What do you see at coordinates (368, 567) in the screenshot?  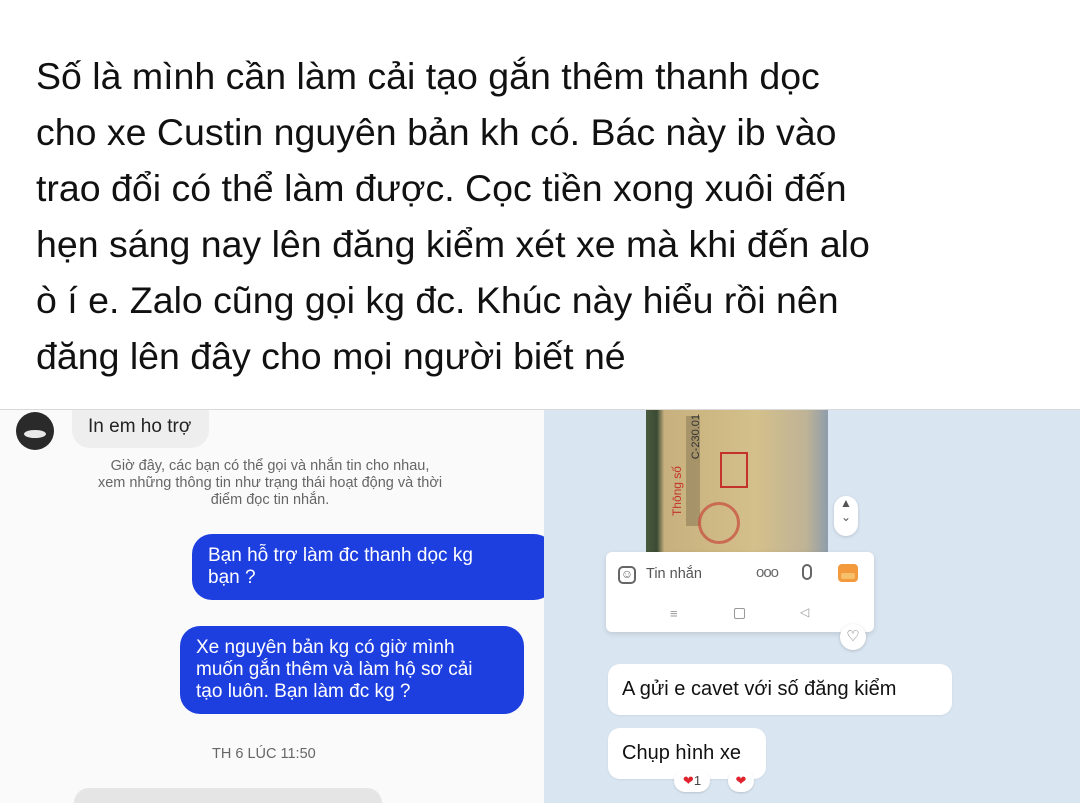 I see `sent-message: Bạn hỗ trợ làm đc thanh dọc kg bạn ?` at bounding box center [368, 567].